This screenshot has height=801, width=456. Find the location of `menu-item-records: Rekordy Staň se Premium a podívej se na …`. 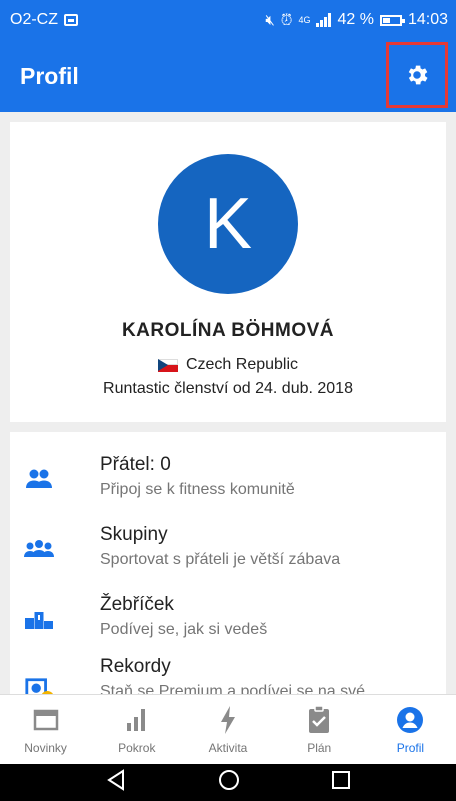

menu-item-records: Rekordy Staň se Premium a podívej se na … is located at coordinates (228, 675).